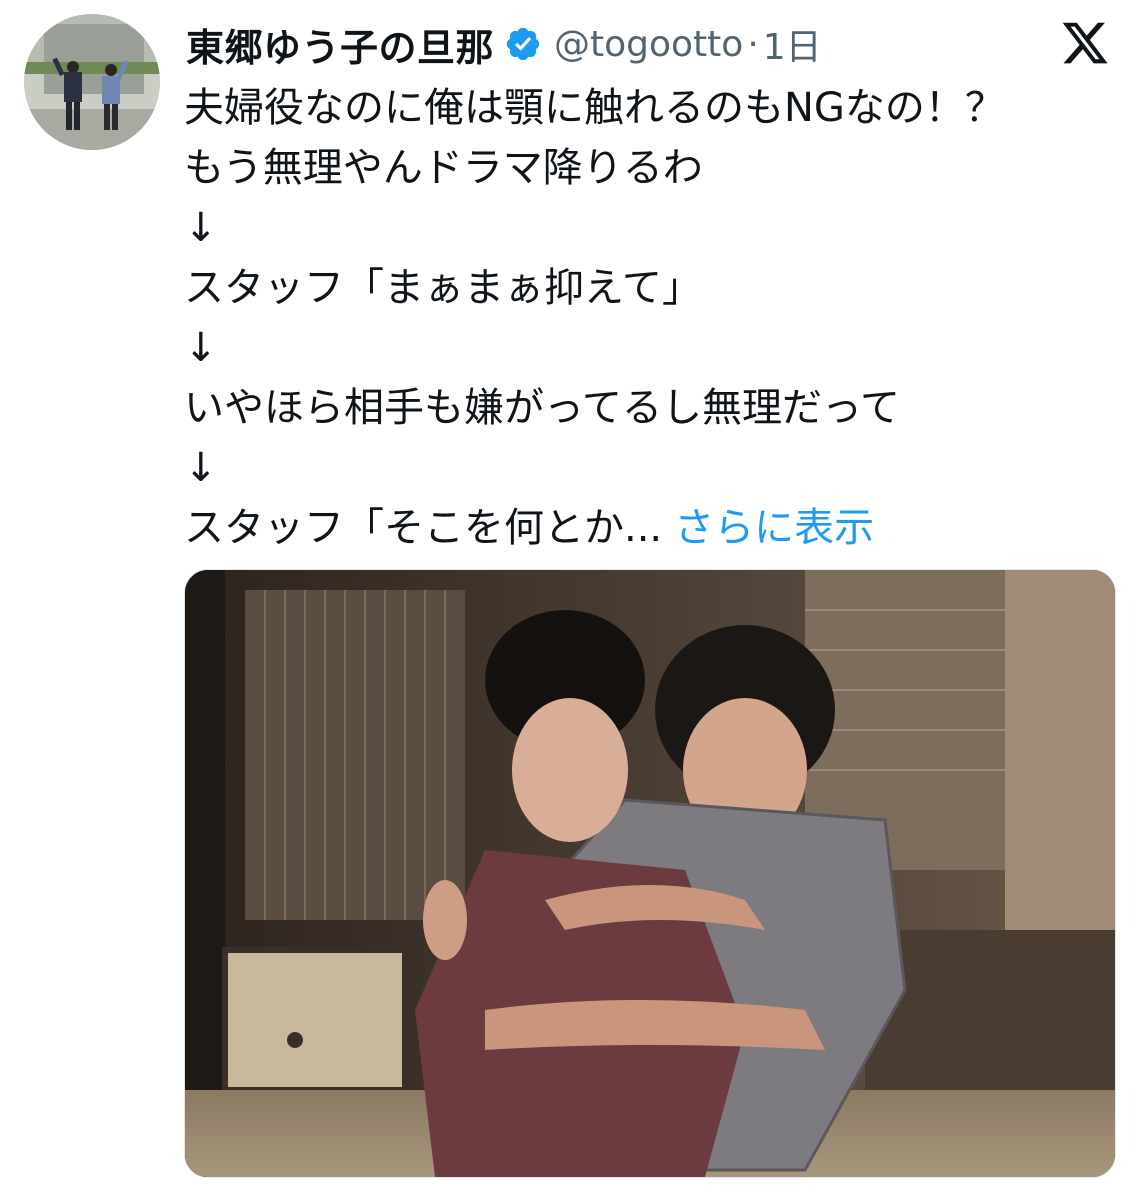 The width and height of the screenshot is (1141, 1200). What do you see at coordinates (594, 108) in the screenshot?
I see `tweet-line: 夫婦役なのに俺は顎に触れるのもNGなの！？` at bounding box center [594, 108].